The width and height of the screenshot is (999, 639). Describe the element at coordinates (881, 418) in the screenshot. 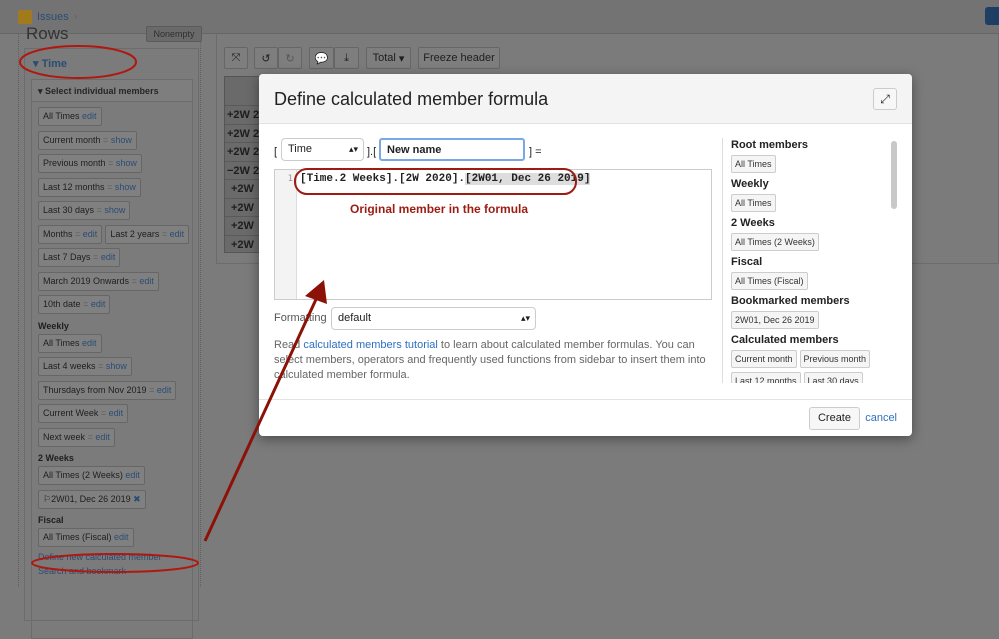

I see `cancel-link: cancel` at that location.